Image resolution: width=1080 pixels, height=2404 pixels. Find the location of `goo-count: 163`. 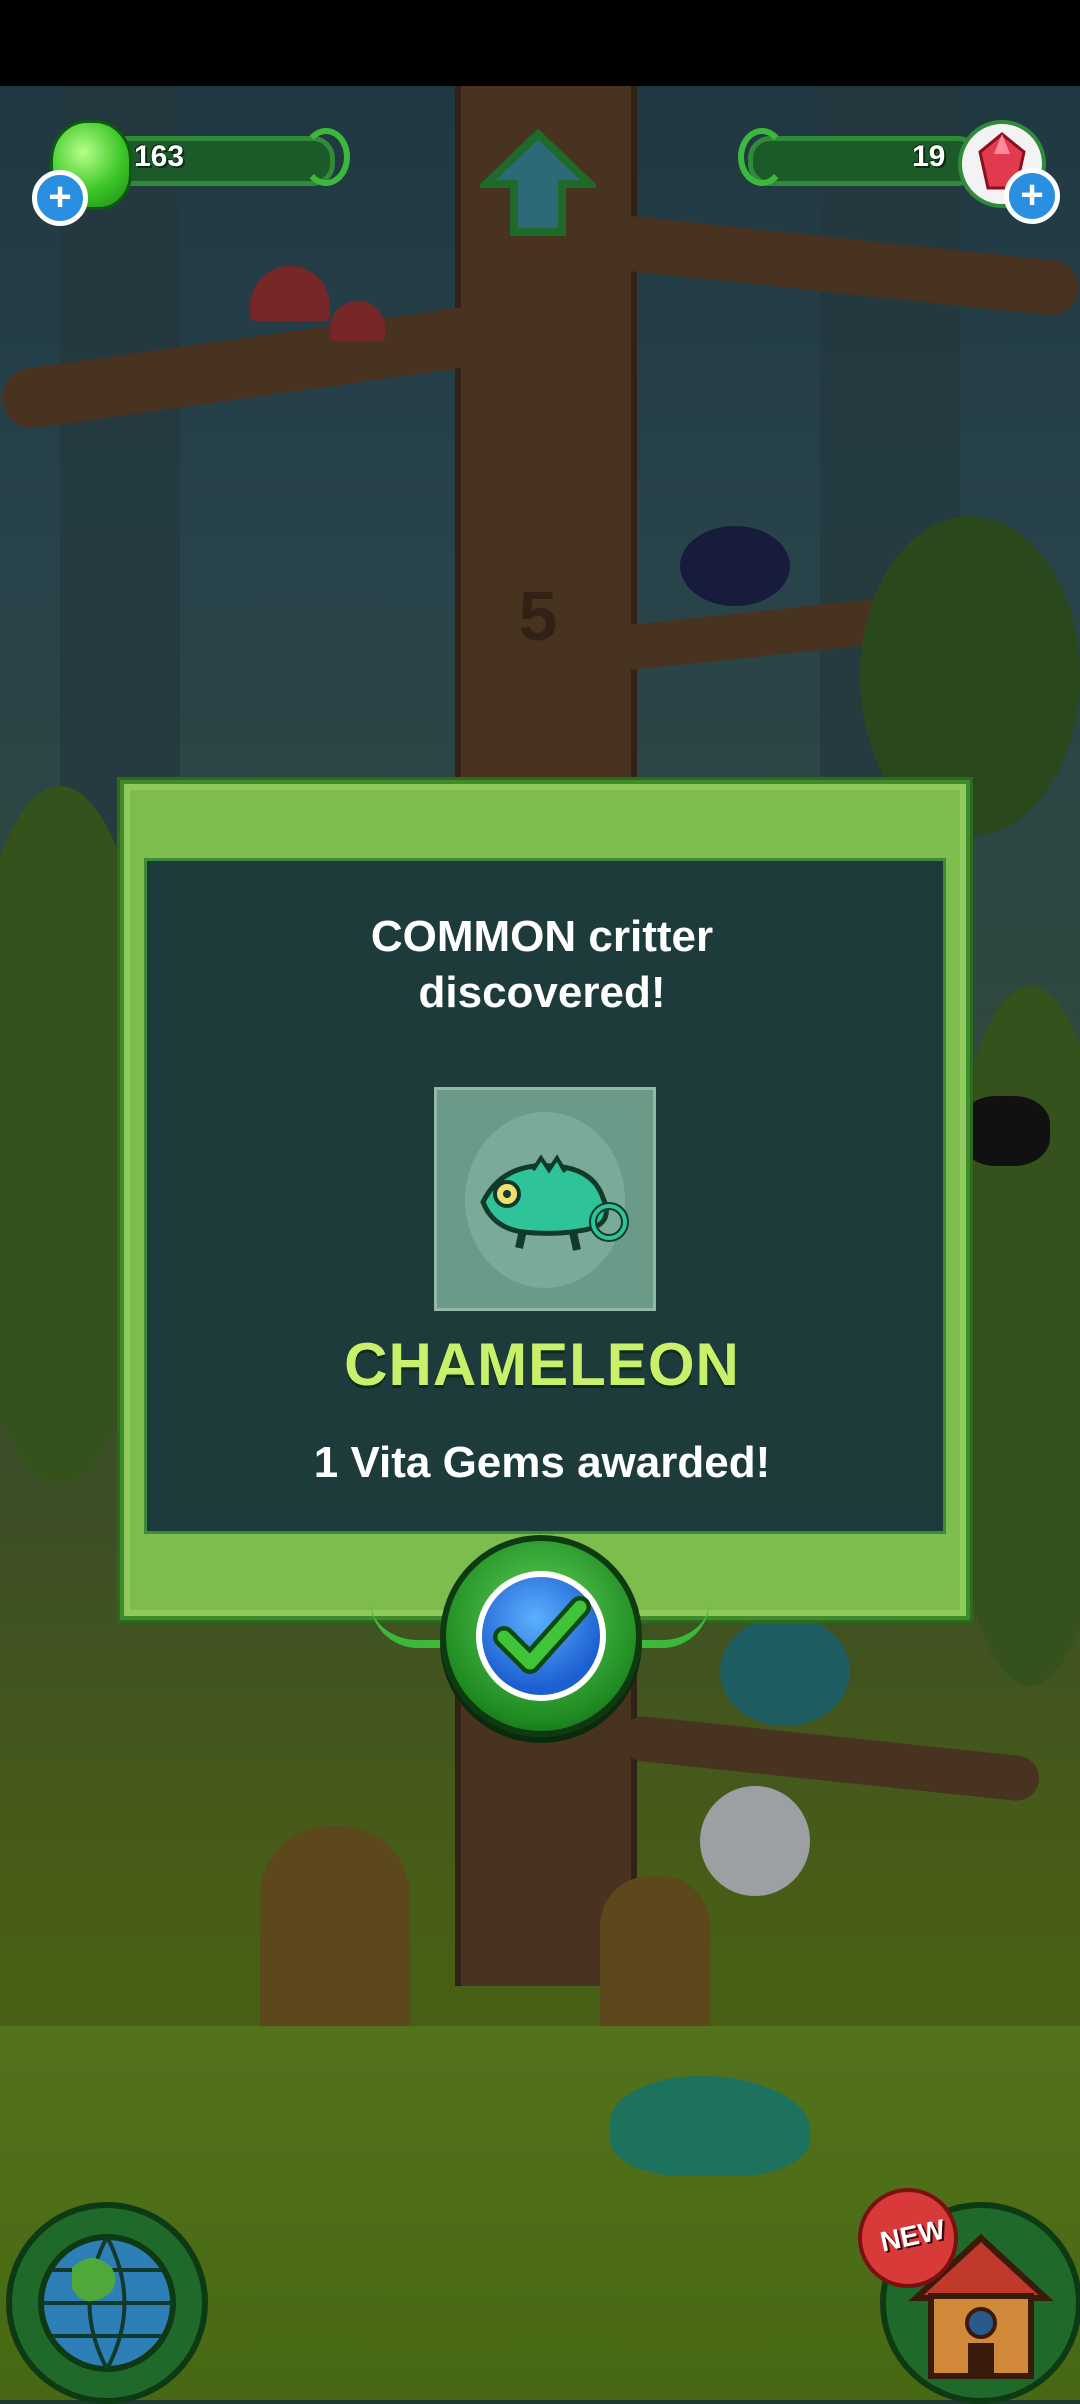

goo-count: 163 is located at coordinates (159, 156).